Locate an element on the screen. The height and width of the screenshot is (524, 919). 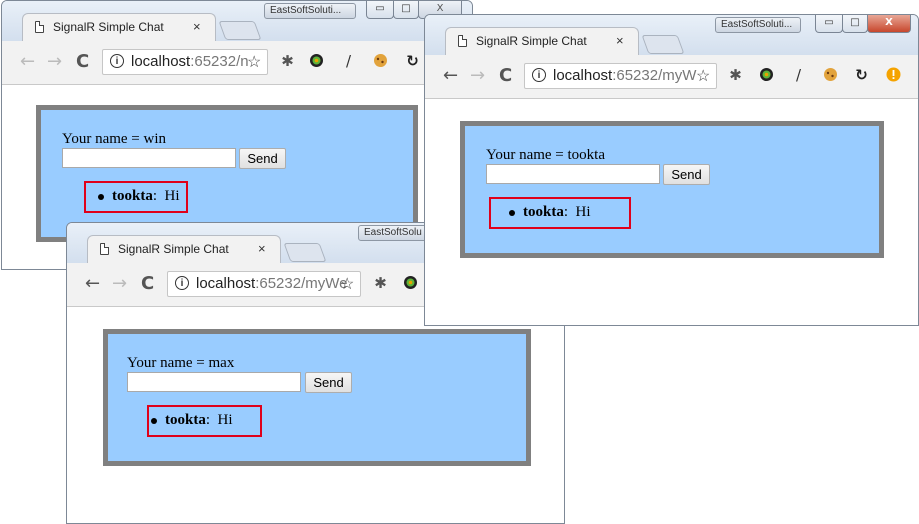
chat-panel: Your name = tookta Send tookta: Hi is located at coordinates (672, 189).